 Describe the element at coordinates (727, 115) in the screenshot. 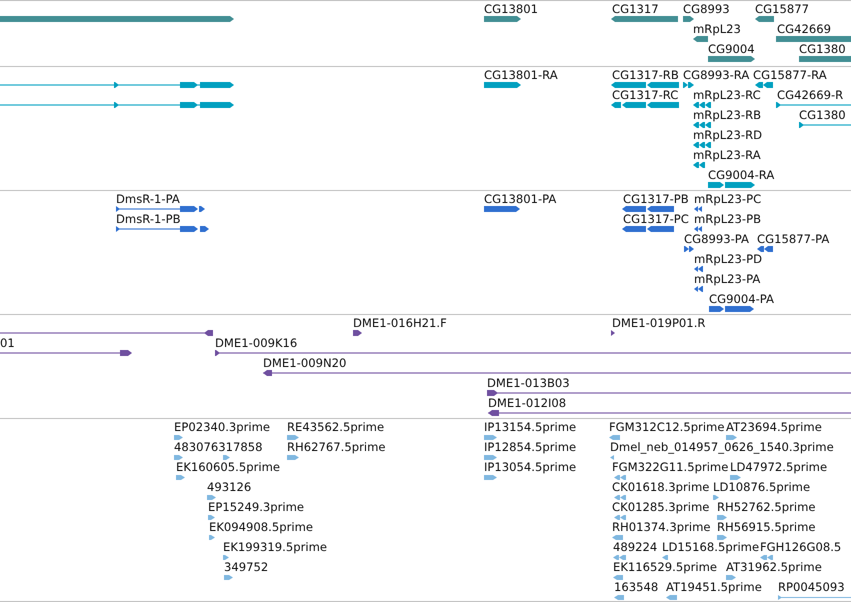

I see `feature-label: mRpL23-RB` at that location.